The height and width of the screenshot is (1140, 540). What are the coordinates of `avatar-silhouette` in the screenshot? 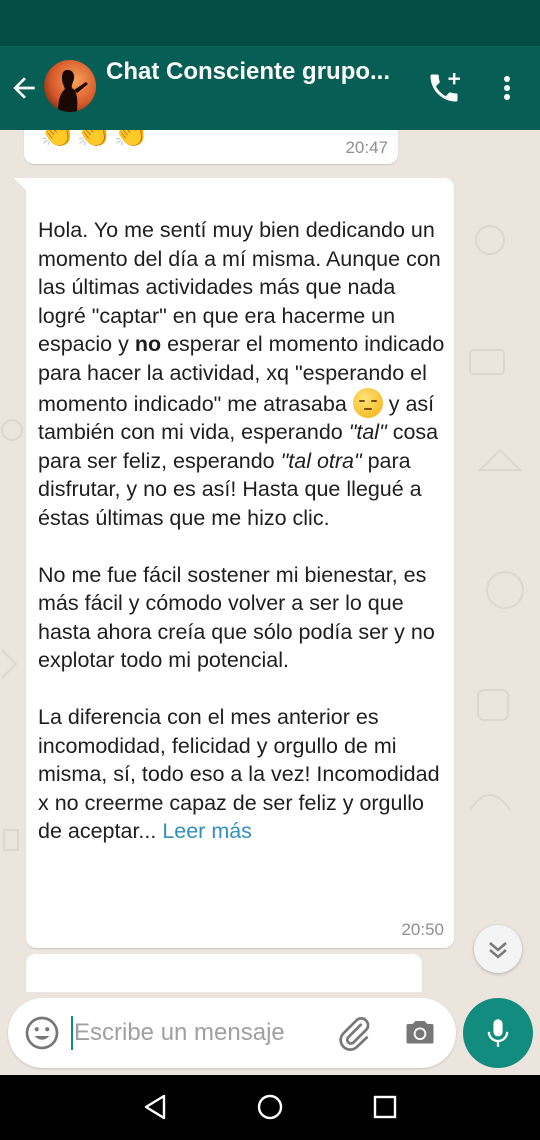 It's located at (73, 90).